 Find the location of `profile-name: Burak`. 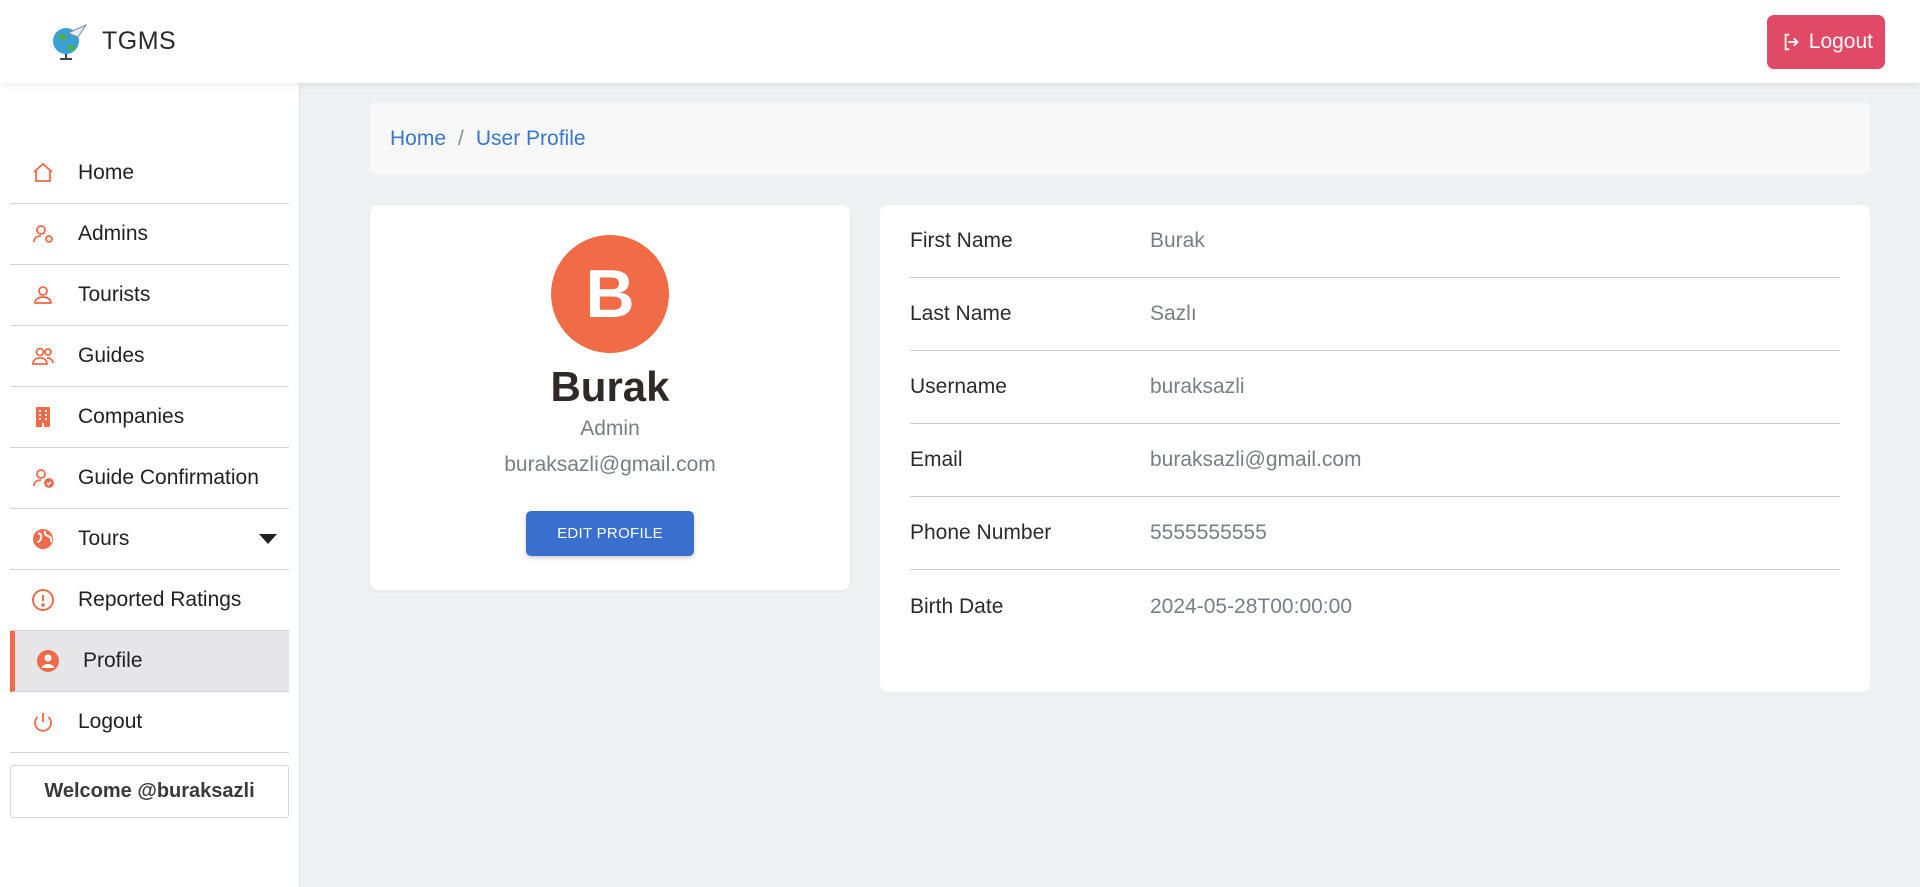

profile-name: Burak is located at coordinates (610, 386).